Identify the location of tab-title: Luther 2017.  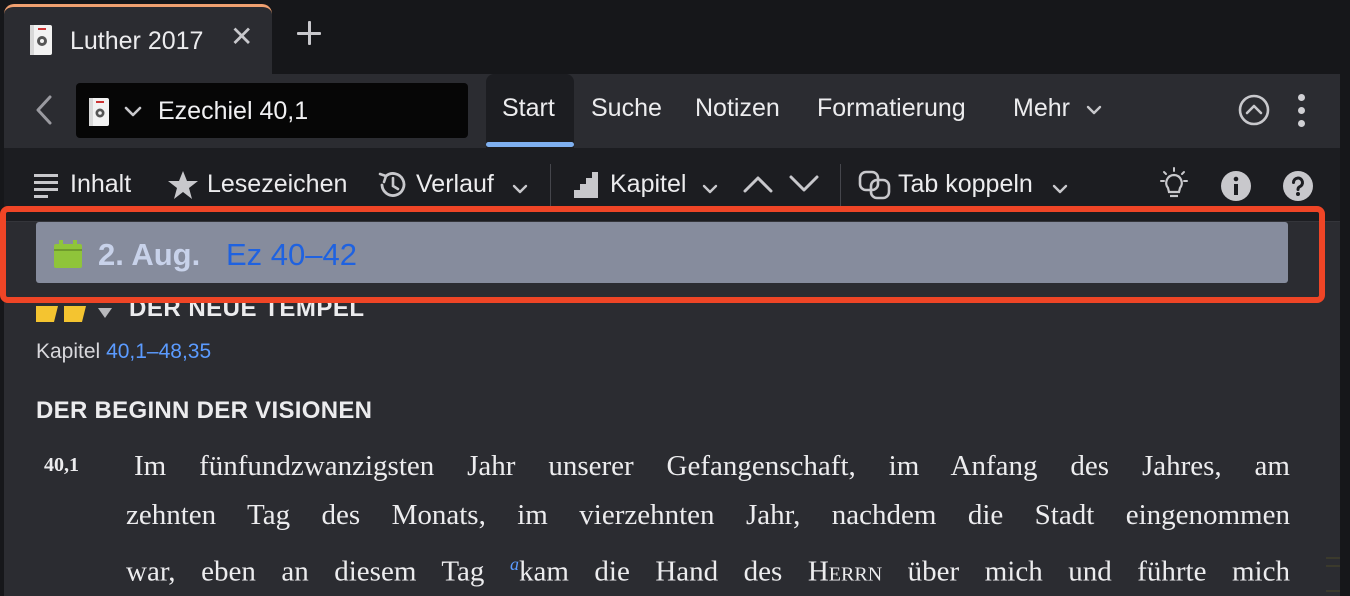
(137, 41).